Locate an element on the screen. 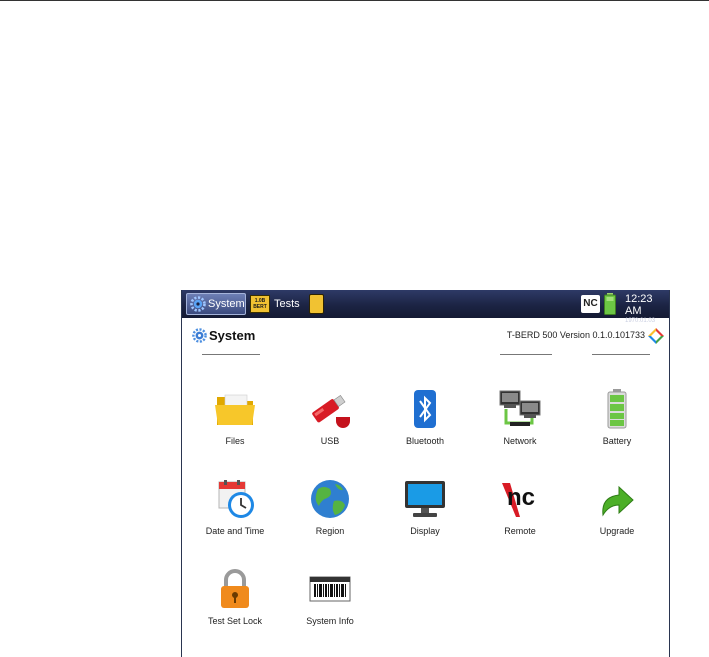 The image size is (709, 657). network-label: Network is located at coordinates (520, 441).